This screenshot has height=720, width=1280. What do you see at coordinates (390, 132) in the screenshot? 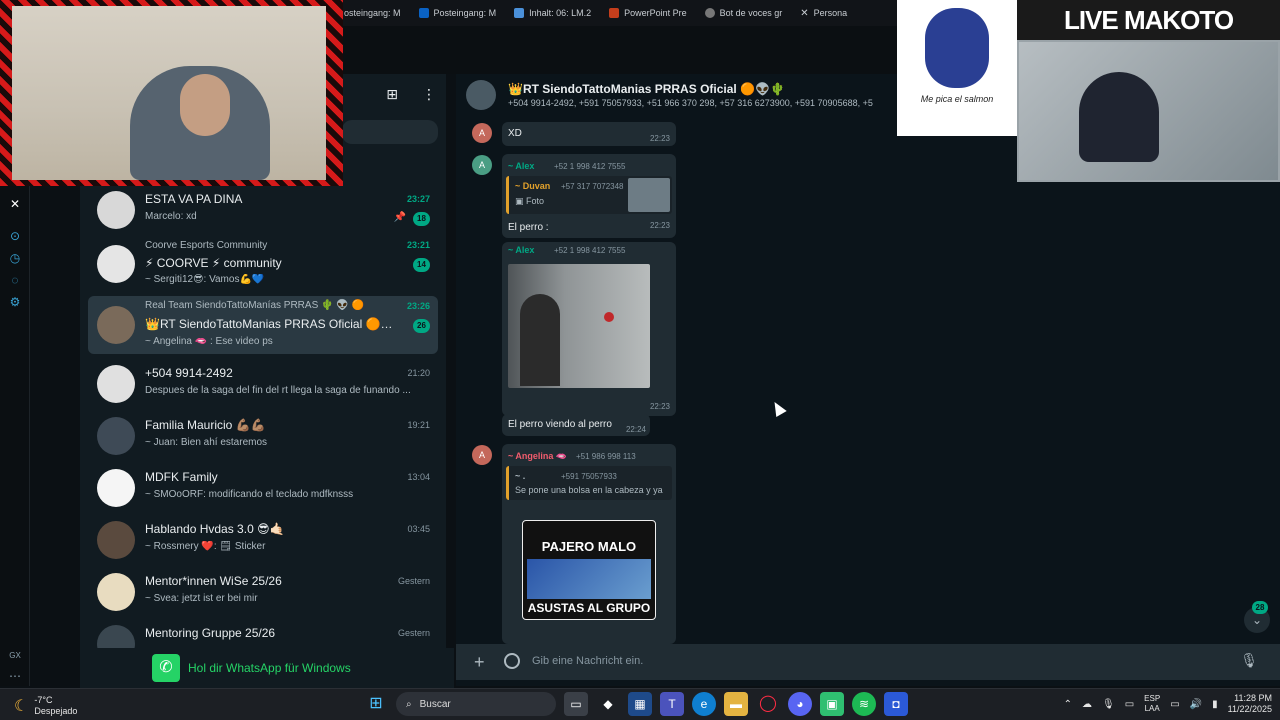
I see `search-input` at bounding box center [390, 132].